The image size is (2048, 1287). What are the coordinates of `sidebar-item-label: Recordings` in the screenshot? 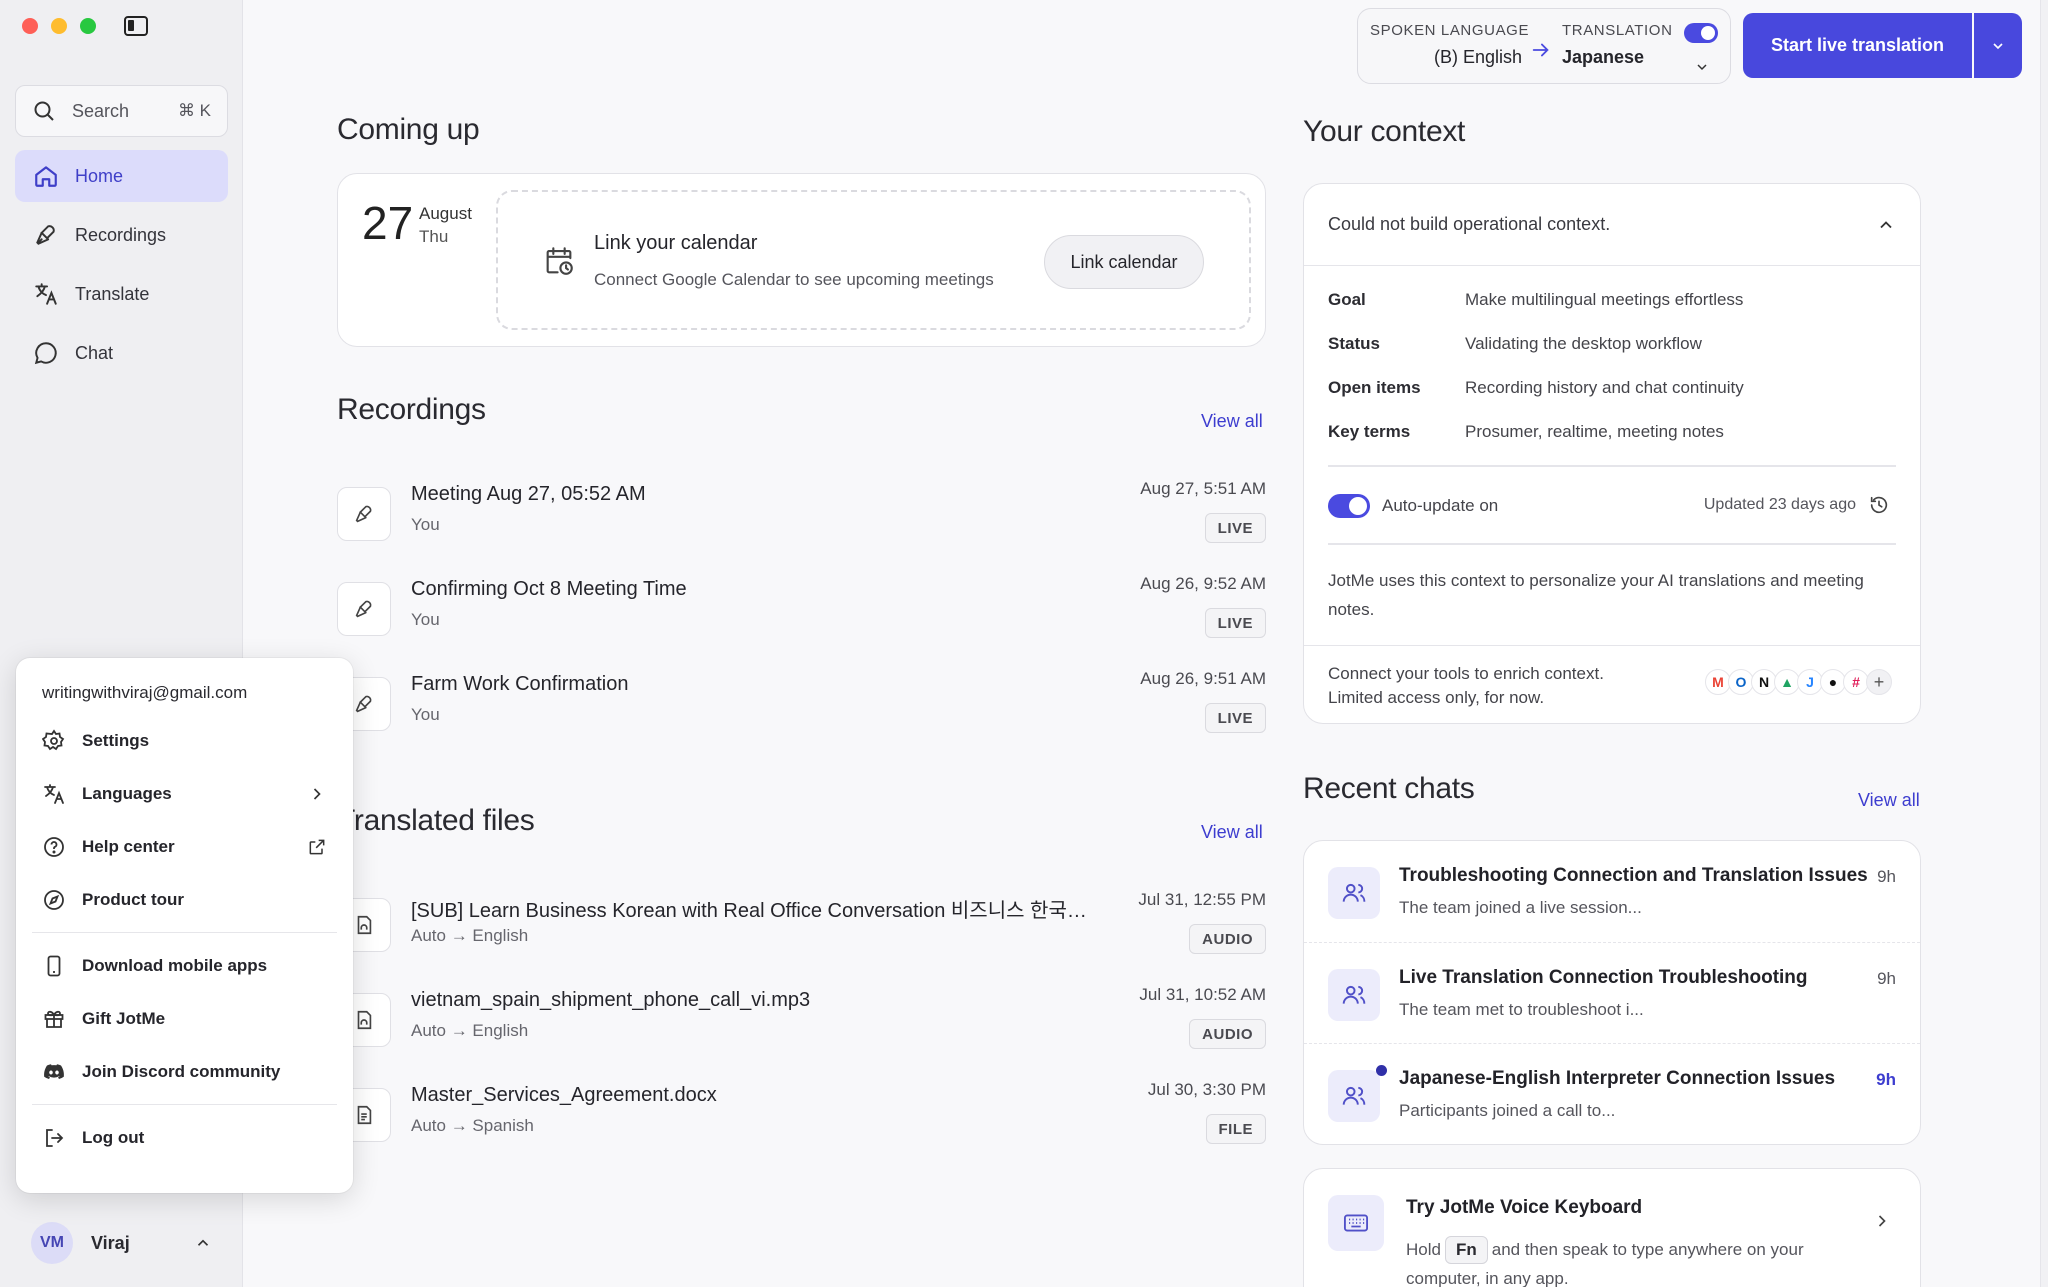 It's located at (121, 234).